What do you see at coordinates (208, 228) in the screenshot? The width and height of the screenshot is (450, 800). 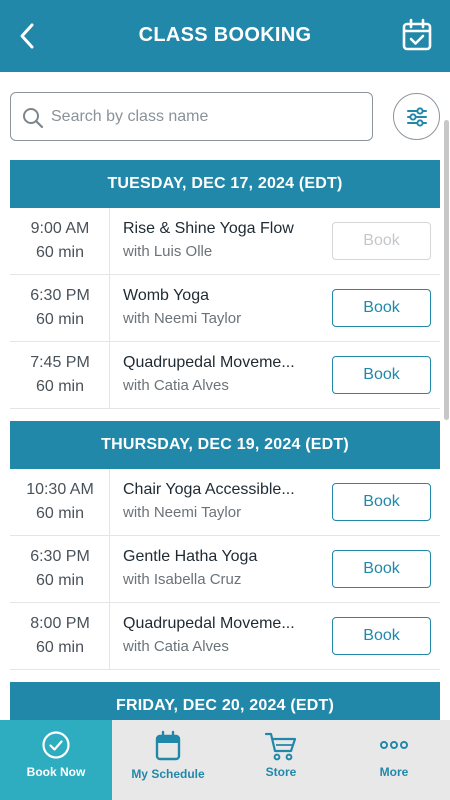 I see `class-name: Rise & Shine Yoga Flow` at bounding box center [208, 228].